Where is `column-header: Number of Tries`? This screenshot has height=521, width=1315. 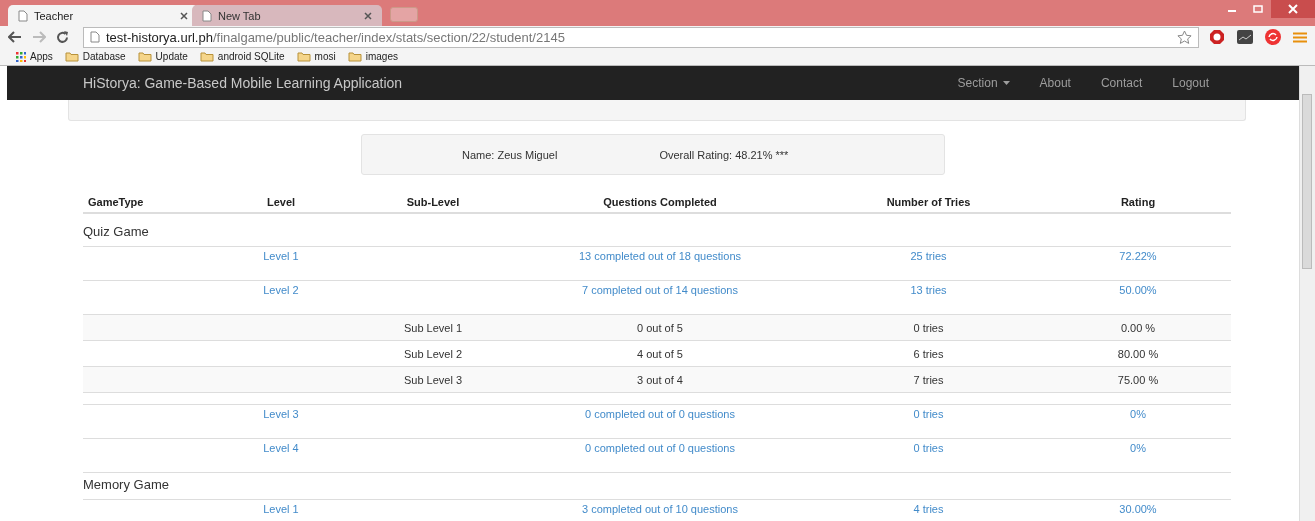
column-header: Number of Tries is located at coordinates (928, 202).